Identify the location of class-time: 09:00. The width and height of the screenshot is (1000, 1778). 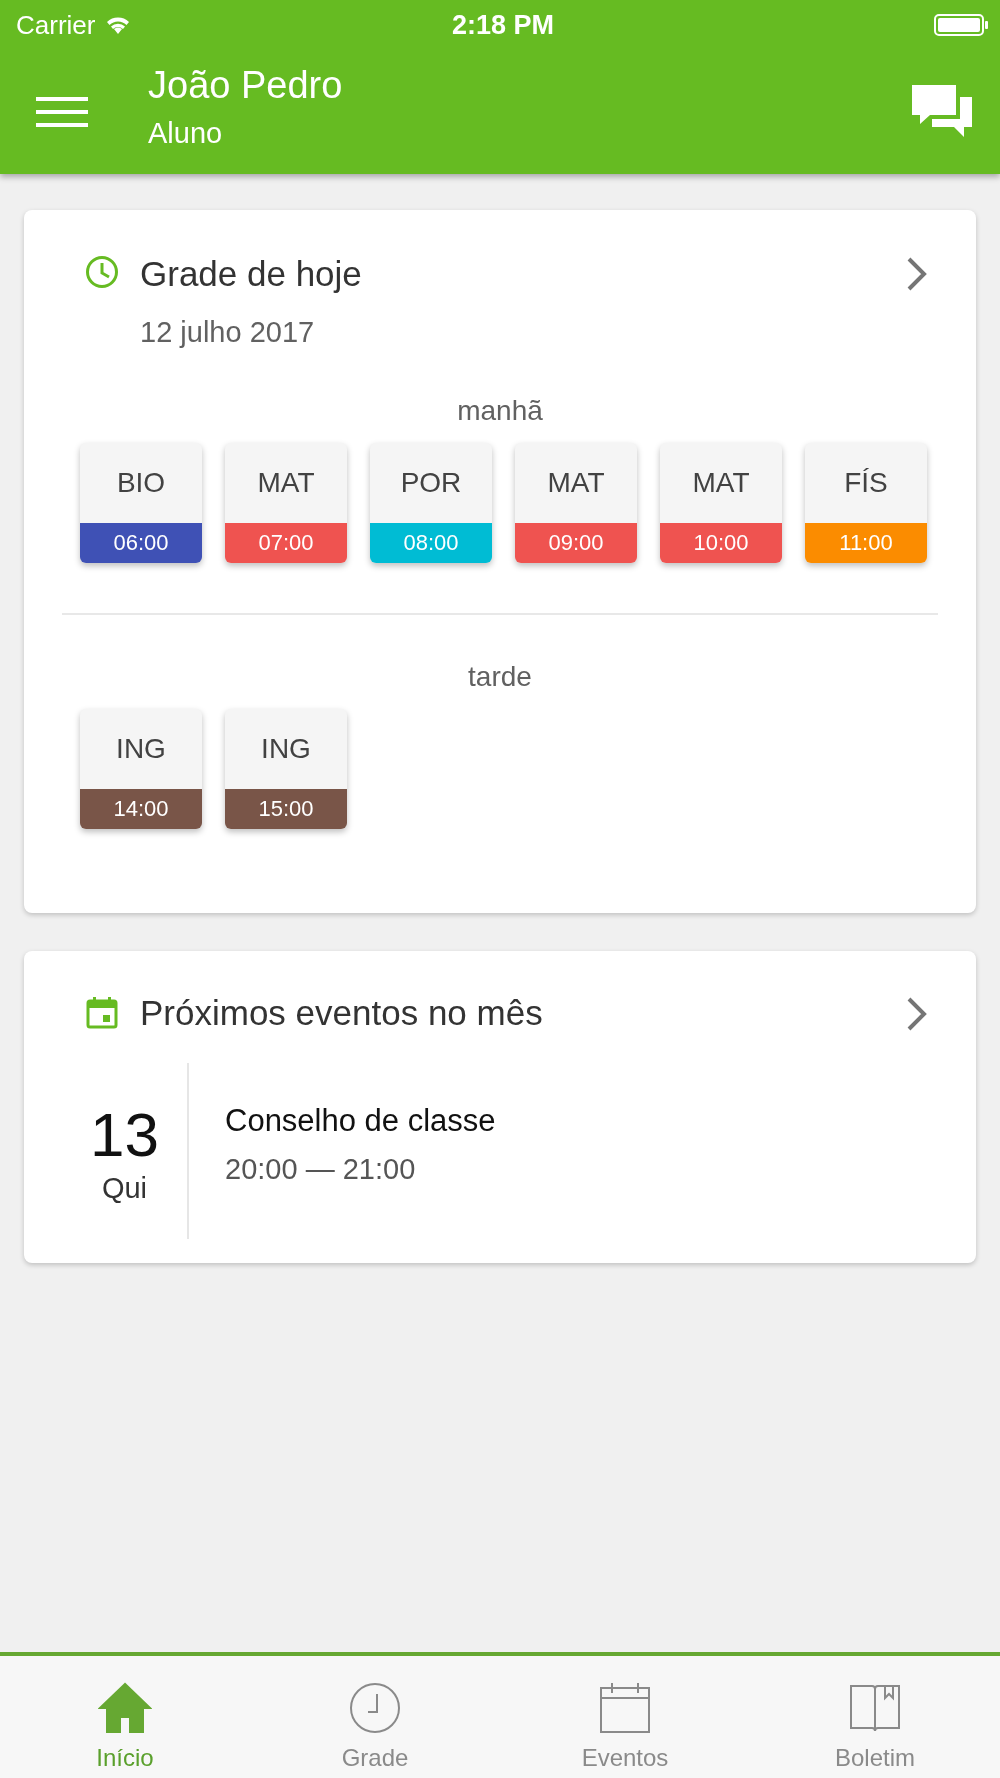
(576, 543).